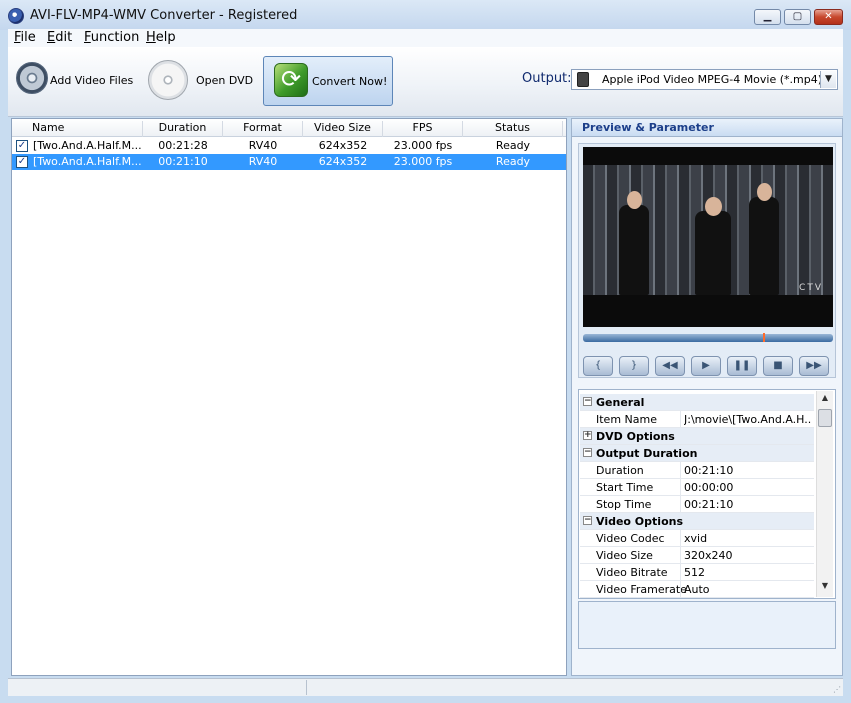 This screenshot has width=851, height=703. Describe the element at coordinates (86, 129) in the screenshot. I see `column-header-name: Name` at that location.